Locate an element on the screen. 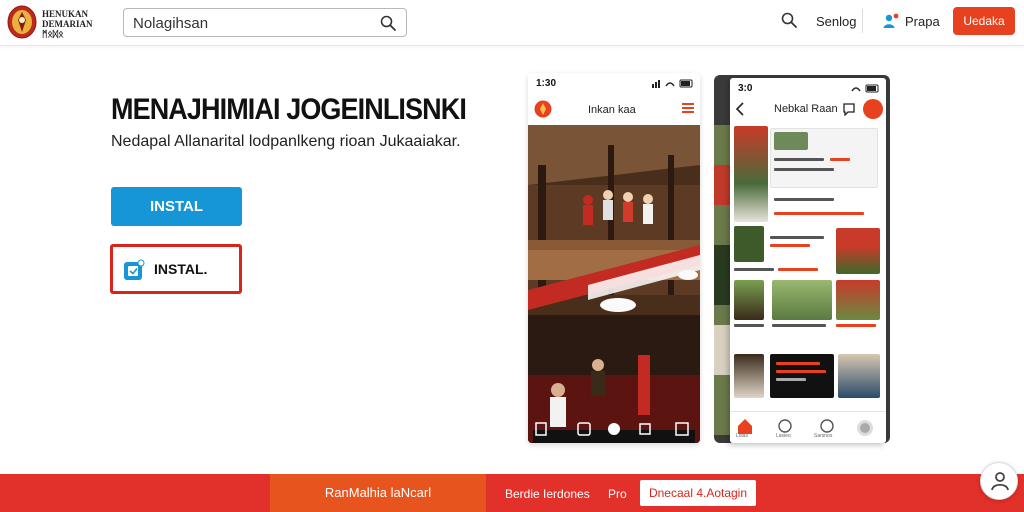 This screenshot has width=1024, height=512. logo-line-3: ᛗᛟᛞᛟ is located at coordinates (53, 34).